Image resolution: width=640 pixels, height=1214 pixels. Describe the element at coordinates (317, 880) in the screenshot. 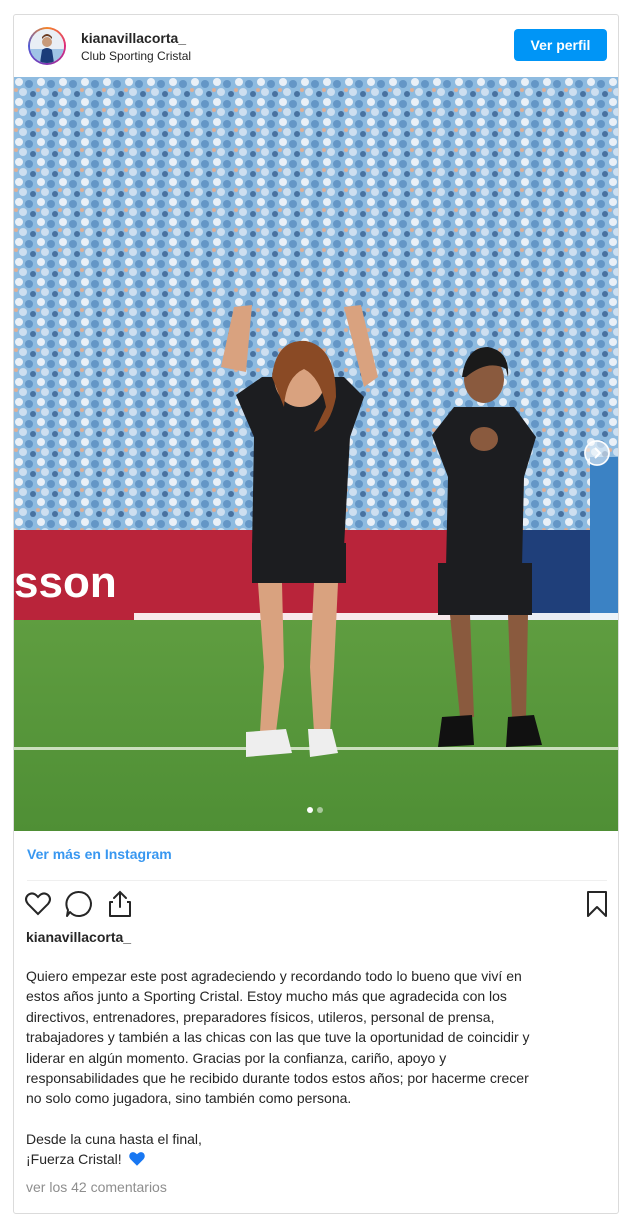

I see `divider` at that location.